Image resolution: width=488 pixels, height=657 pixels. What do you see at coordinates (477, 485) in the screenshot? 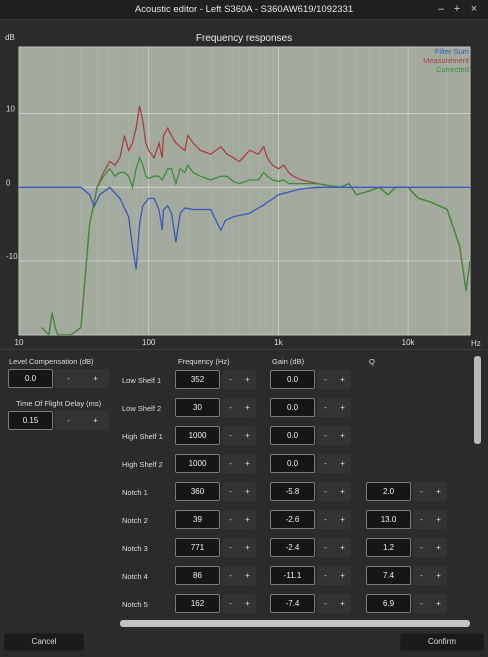
I see `vertical-scrollbar` at bounding box center [477, 485].